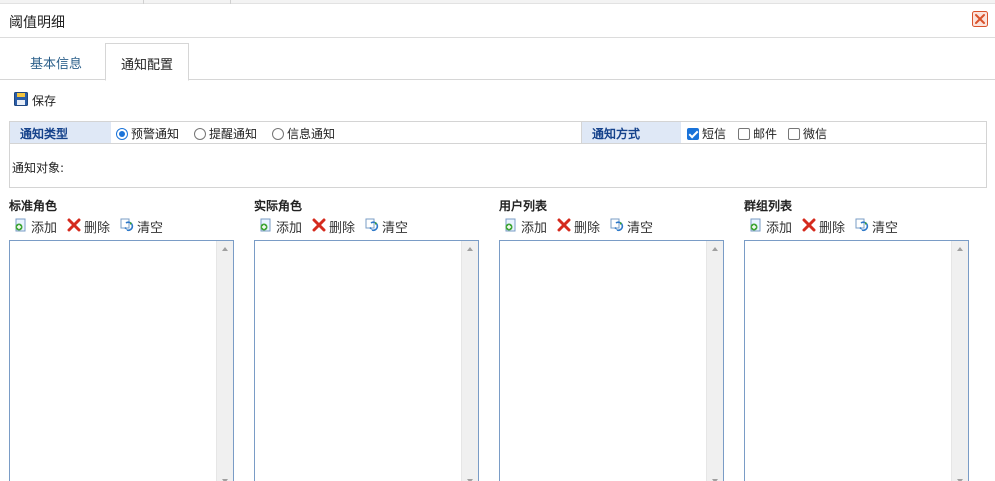 This screenshot has width=995, height=481. Describe the element at coordinates (60, 132) in the screenshot. I see `notify-type-label: 通知类型` at that location.